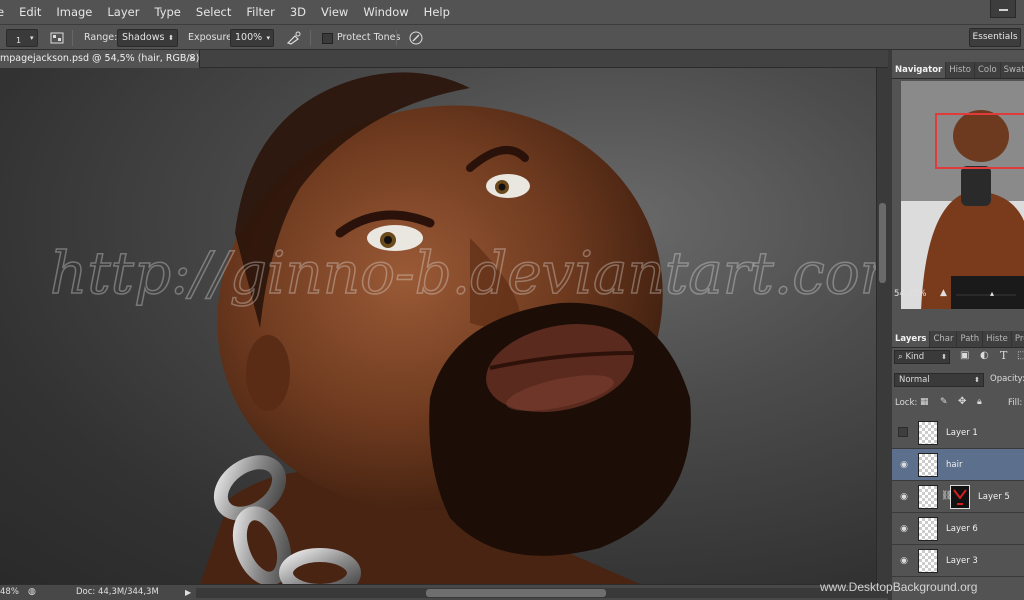 The width and height of the screenshot is (1024, 600). What do you see at coordinates (416, 38) in the screenshot?
I see `tablet-pressure-icon` at bounding box center [416, 38].